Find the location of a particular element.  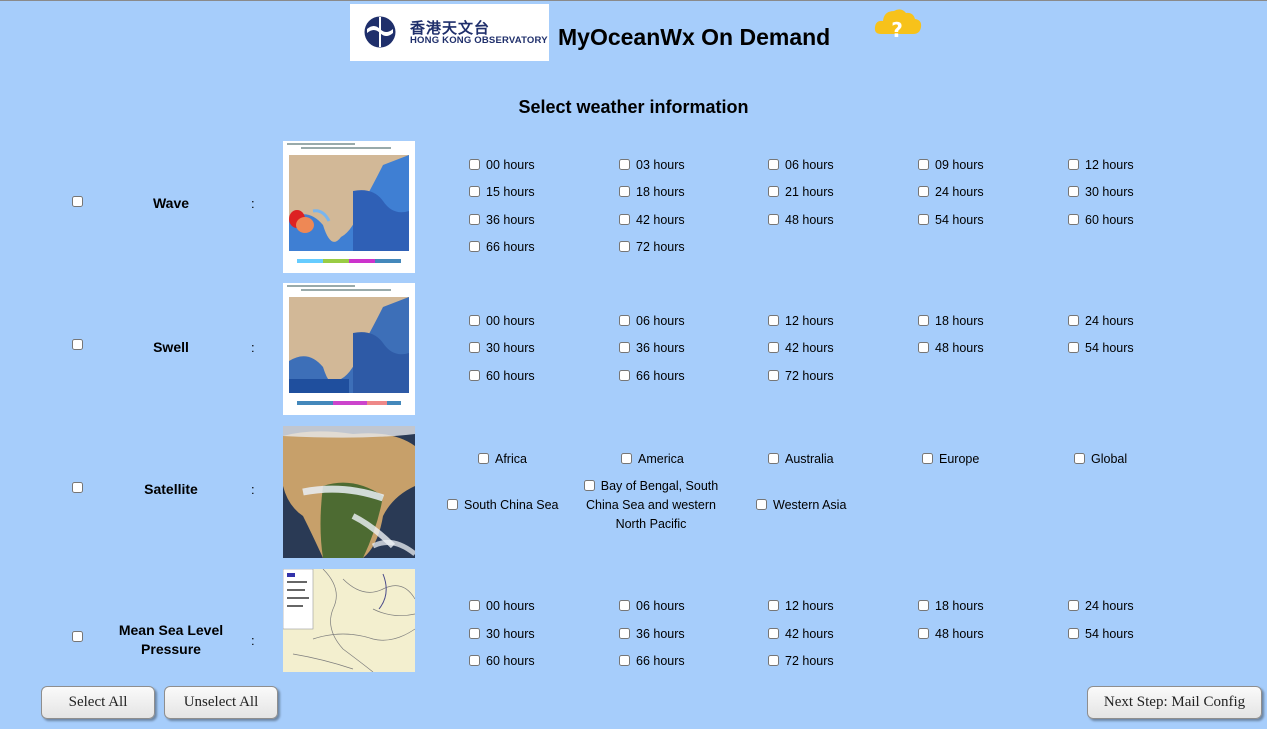

satellite-option: Europe is located at coordinates (950, 459).